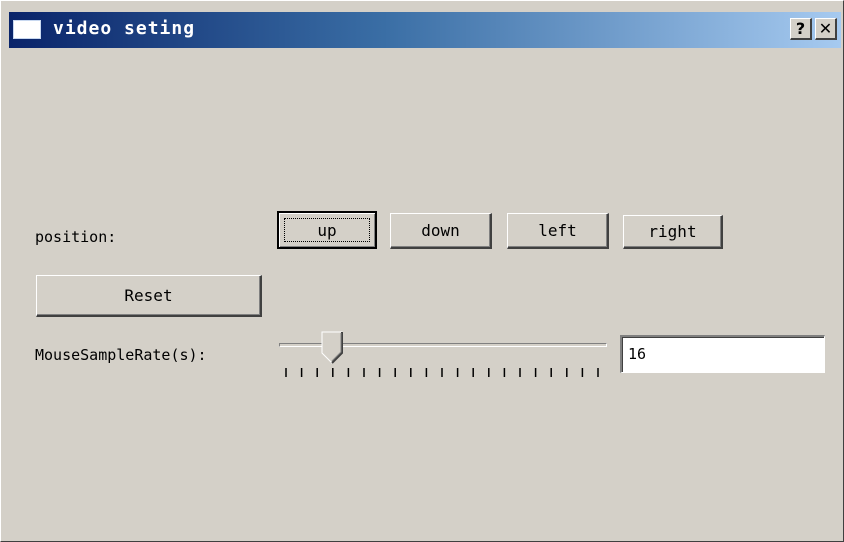 The image size is (844, 542). I want to click on left-button: left, so click(558, 231).